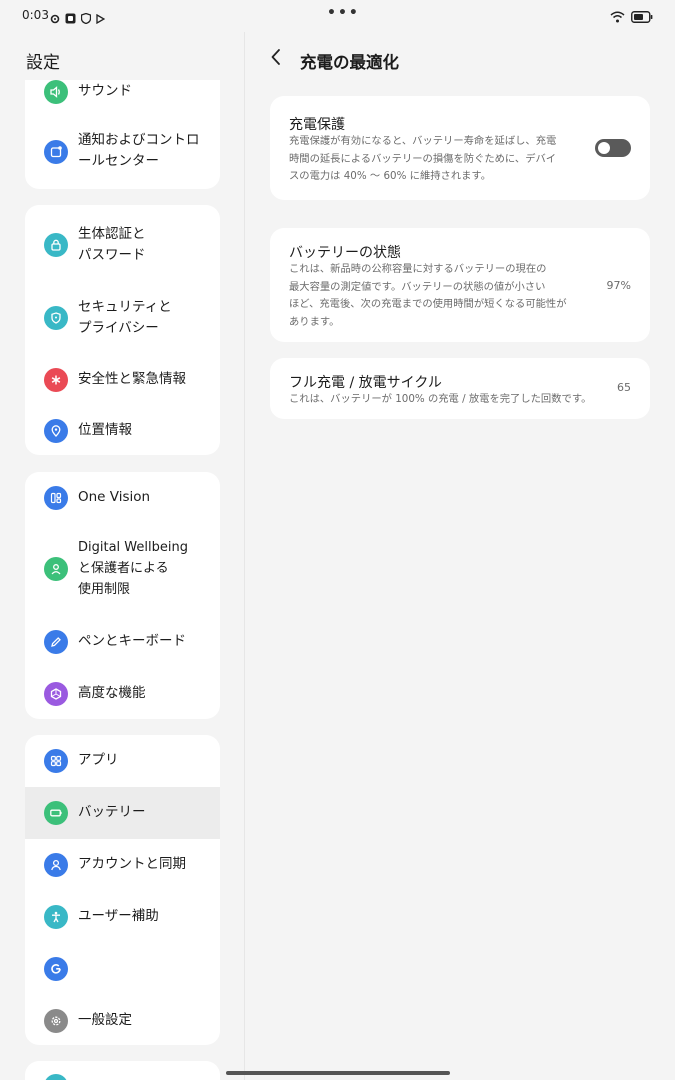  Describe the element at coordinates (613, 148) in the screenshot. I see `charging-protection-toggle` at that location.